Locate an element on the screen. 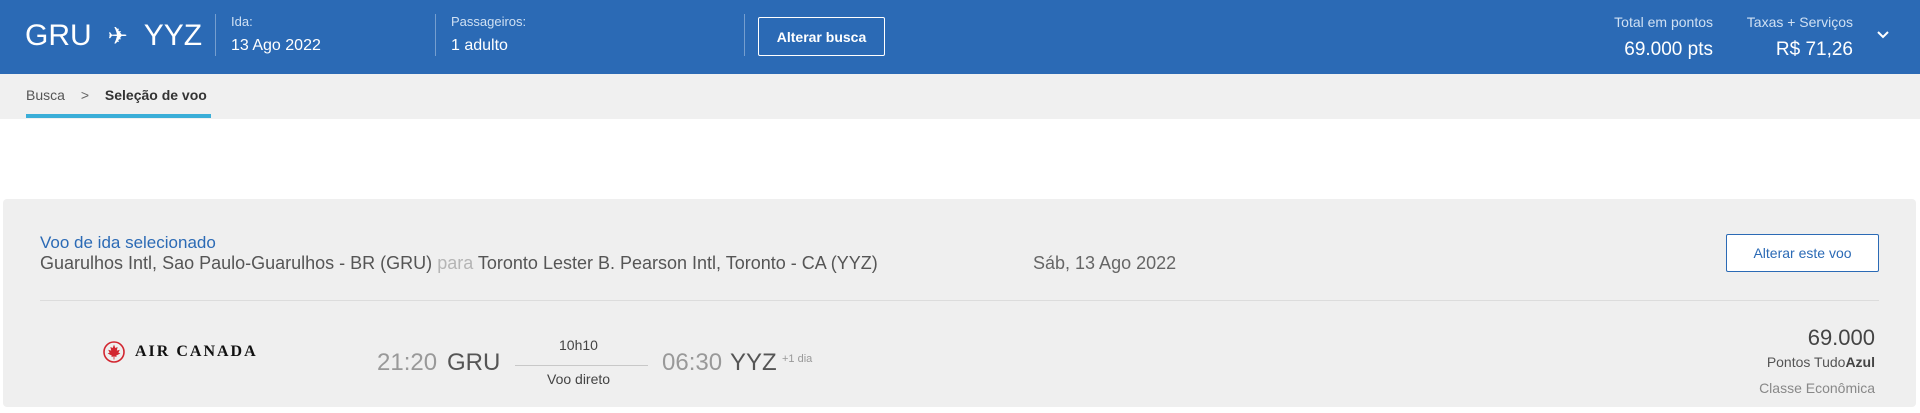 The image size is (1920, 413). fees-label: Taxas + Serviços is located at coordinates (1799, 22).